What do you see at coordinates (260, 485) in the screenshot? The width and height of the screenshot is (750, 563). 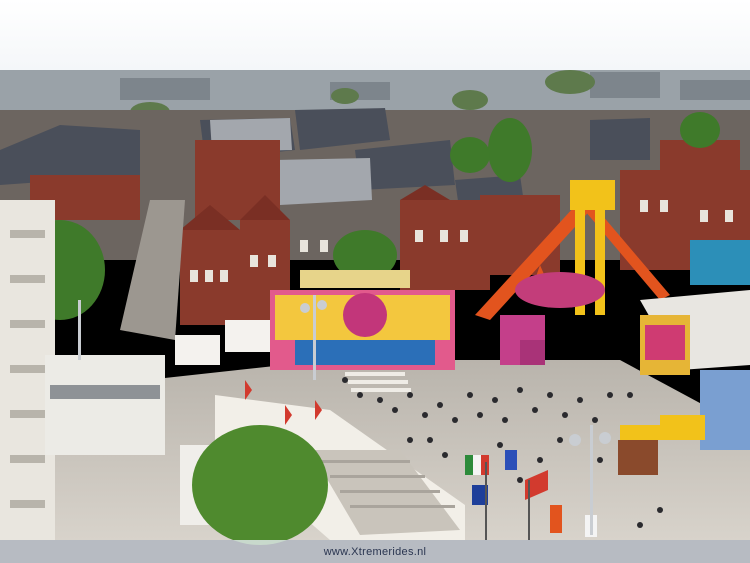 I see `foreground-tree` at bounding box center [260, 485].